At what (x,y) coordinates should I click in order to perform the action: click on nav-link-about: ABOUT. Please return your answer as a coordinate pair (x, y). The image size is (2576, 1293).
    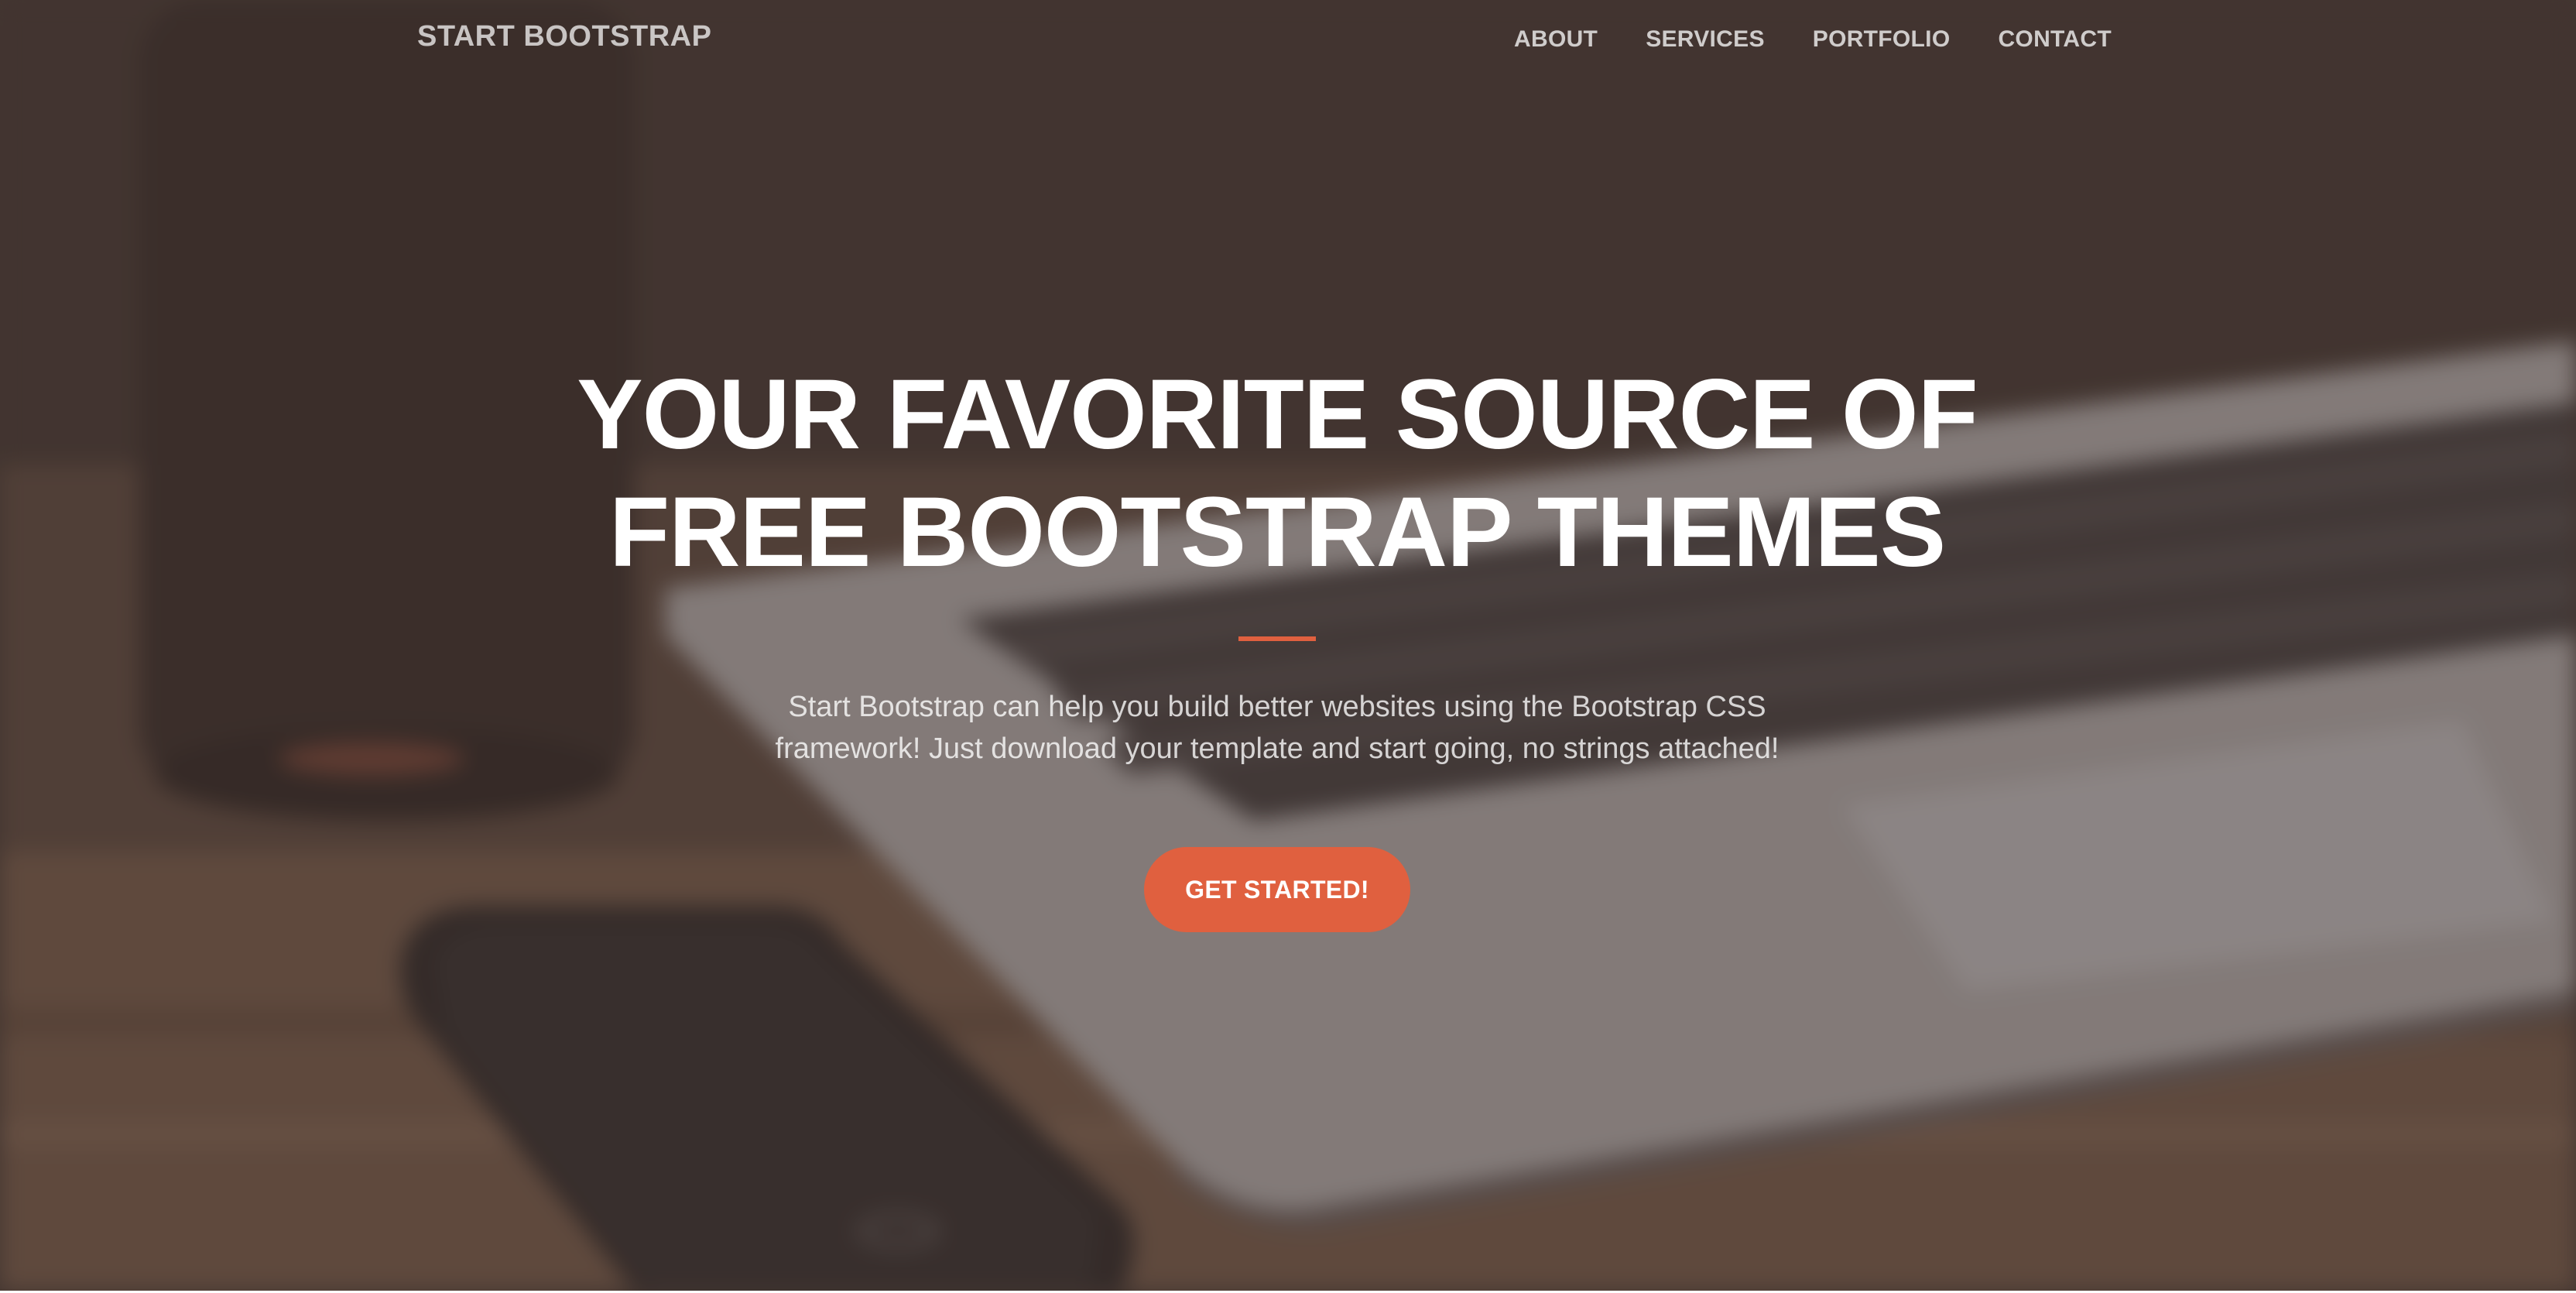
    Looking at the image, I should click on (1556, 39).